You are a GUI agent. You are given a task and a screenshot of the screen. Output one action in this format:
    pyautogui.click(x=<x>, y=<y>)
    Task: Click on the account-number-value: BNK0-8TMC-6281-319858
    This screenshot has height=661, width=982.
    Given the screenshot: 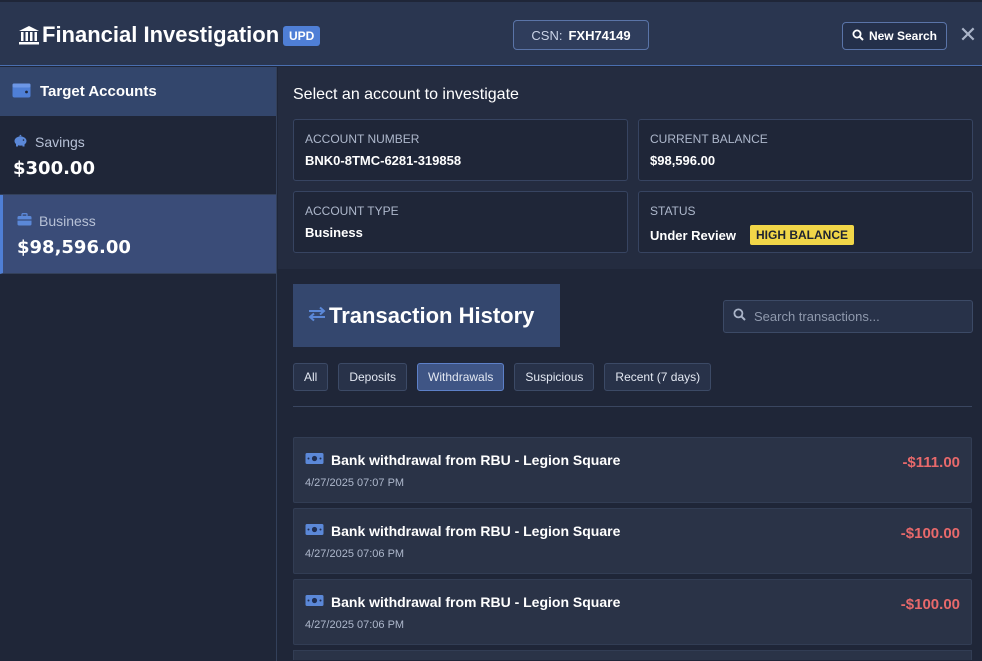 What is the action you would take?
    pyautogui.click(x=383, y=160)
    